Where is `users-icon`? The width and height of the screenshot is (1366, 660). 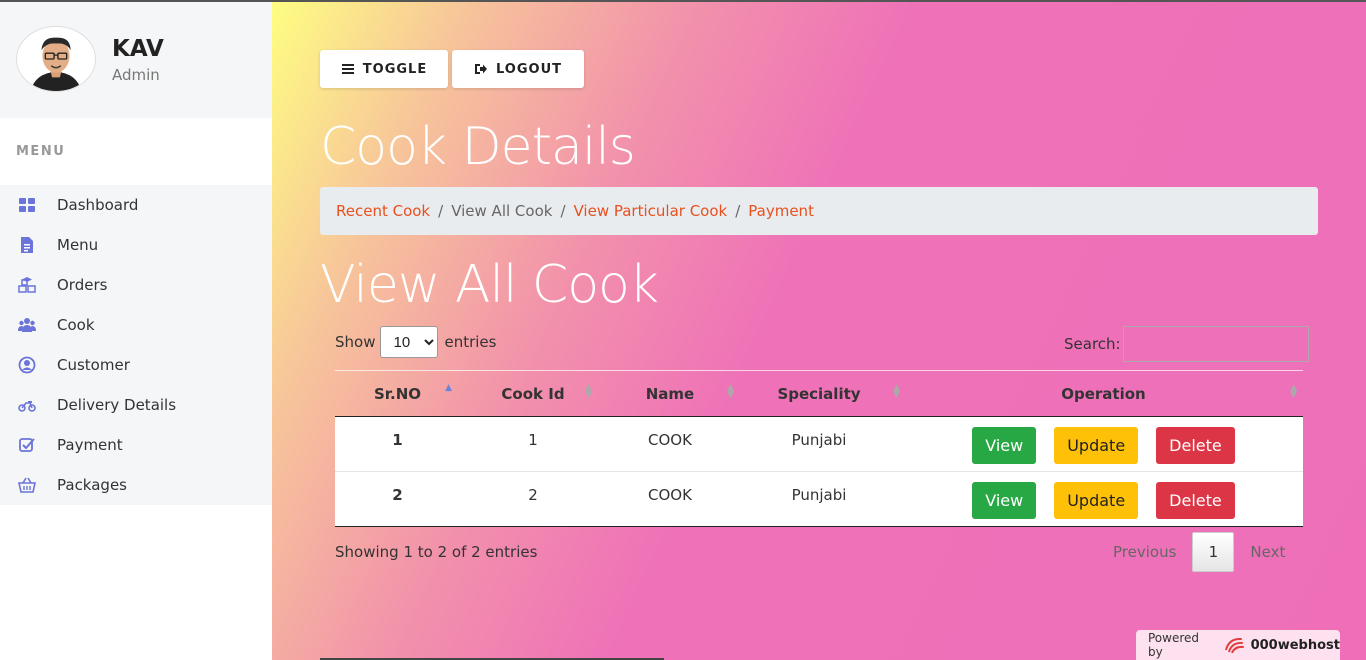 users-icon is located at coordinates (26, 325).